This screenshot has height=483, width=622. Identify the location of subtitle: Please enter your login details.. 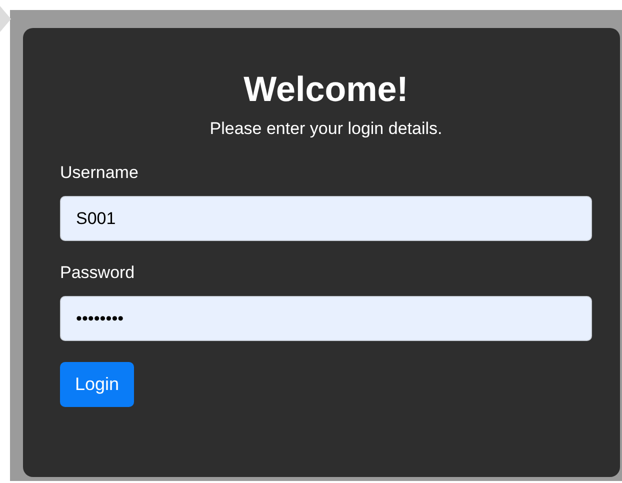
(326, 129).